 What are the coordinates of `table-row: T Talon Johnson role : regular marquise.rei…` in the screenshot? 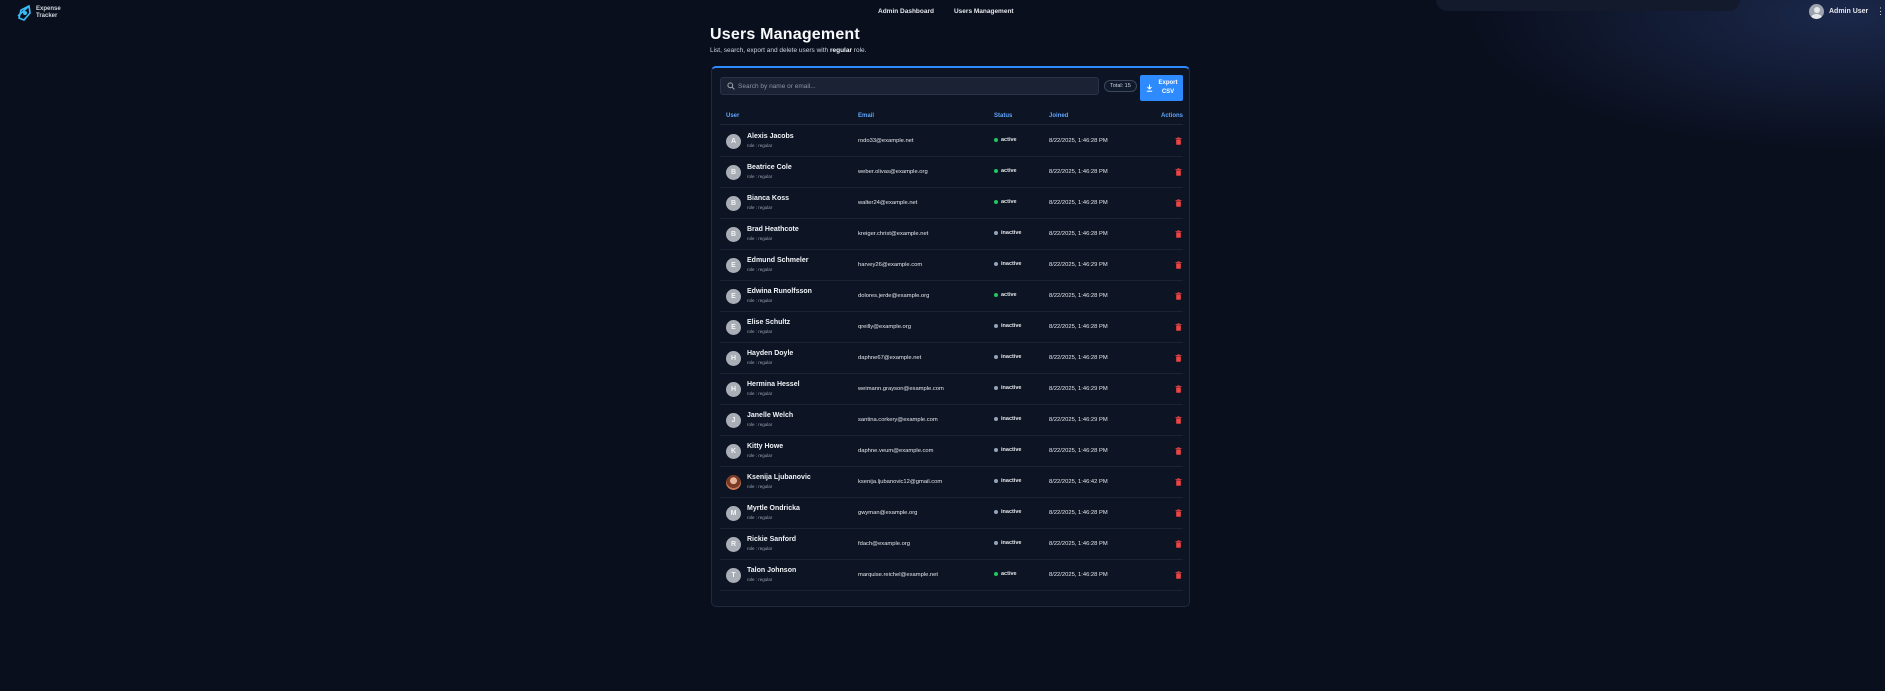 It's located at (951, 575).